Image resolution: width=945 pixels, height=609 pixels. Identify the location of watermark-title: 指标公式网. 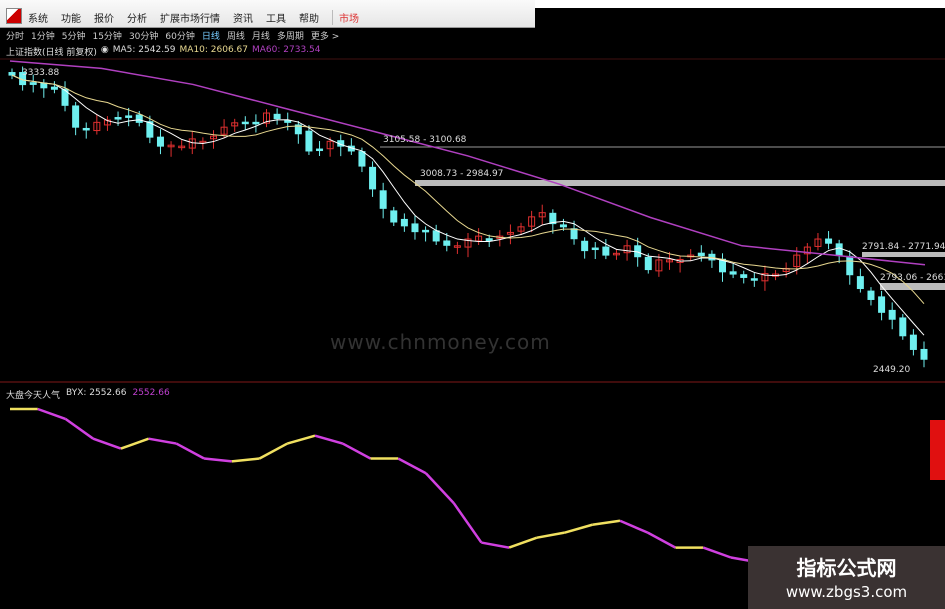
(846, 568).